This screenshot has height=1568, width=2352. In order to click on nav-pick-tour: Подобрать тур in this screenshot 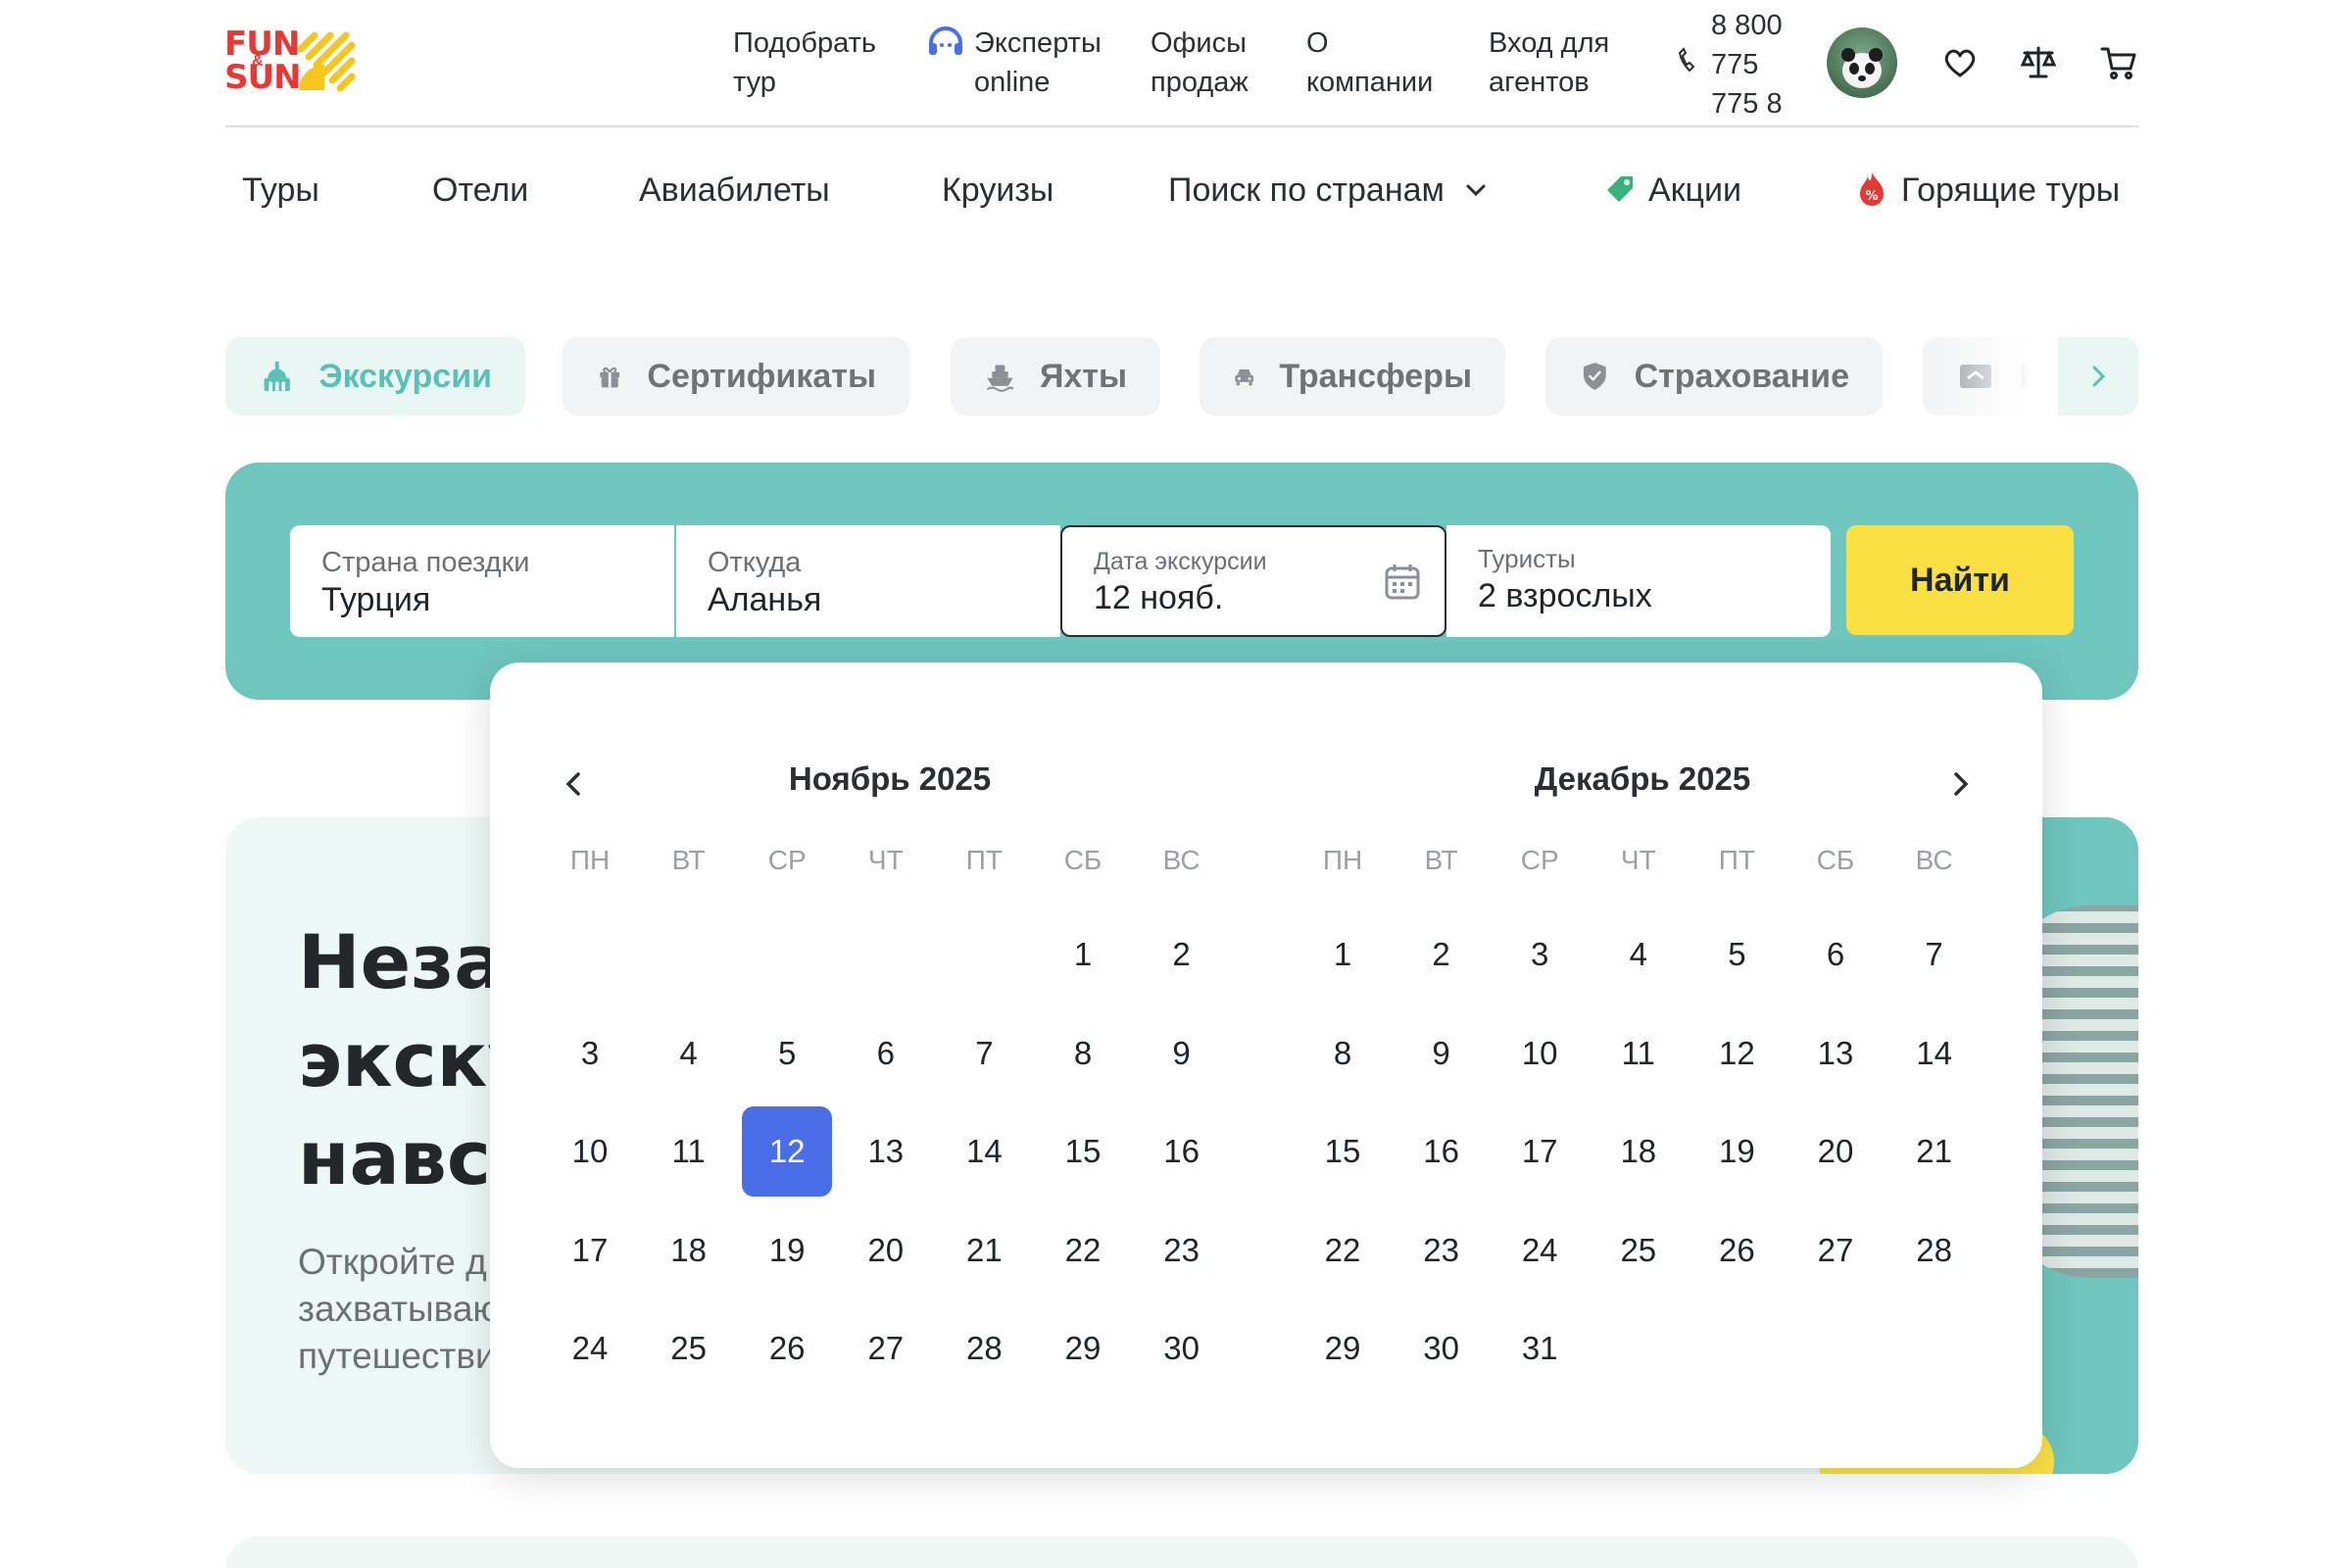, I will do `click(804, 63)`.